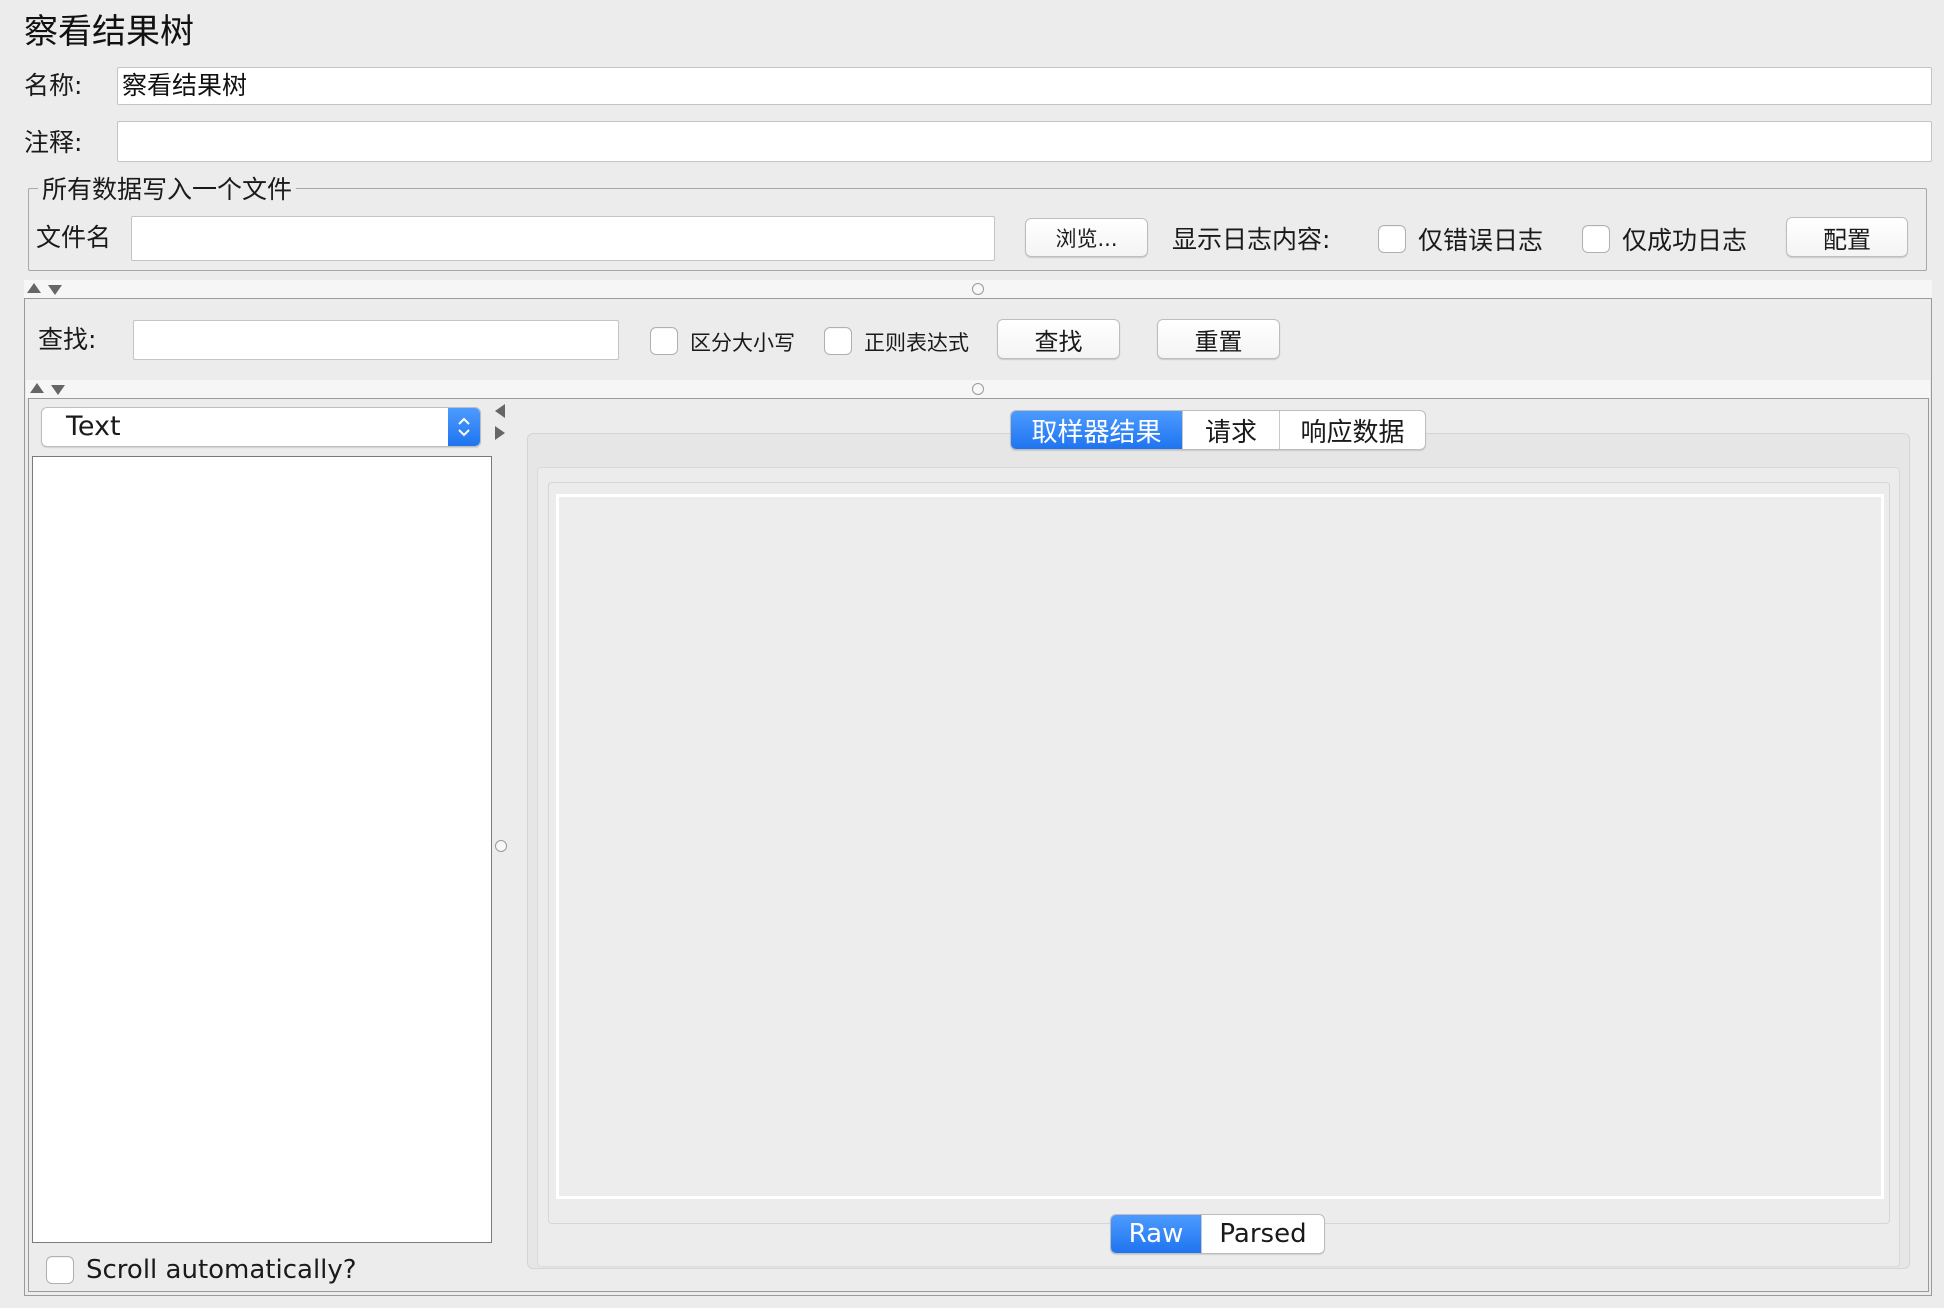  Describe the element at coordinates (167, 190) in the screenshot. I see `file-output-legend: 所有数据写入一个文件` at that location.